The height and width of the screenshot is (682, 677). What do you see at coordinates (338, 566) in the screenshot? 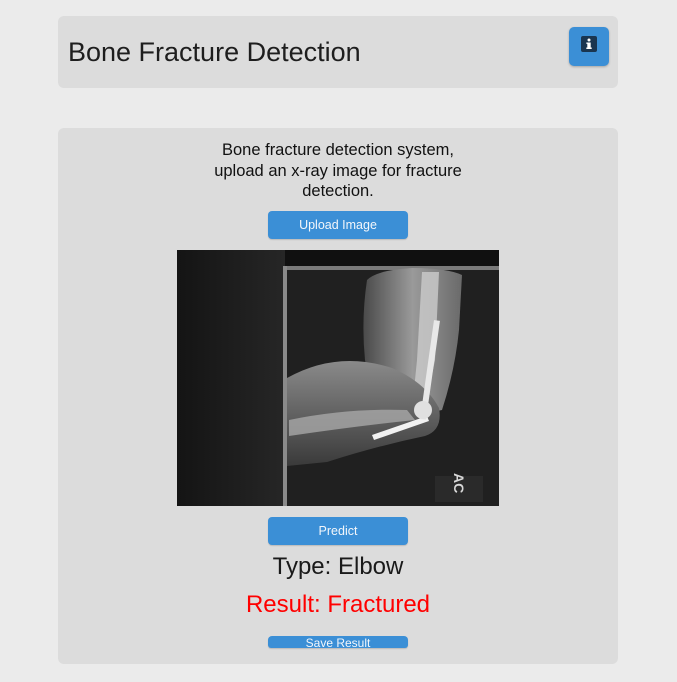
I see `type-text: Type: Elbow` at bounding box center [338, 566].